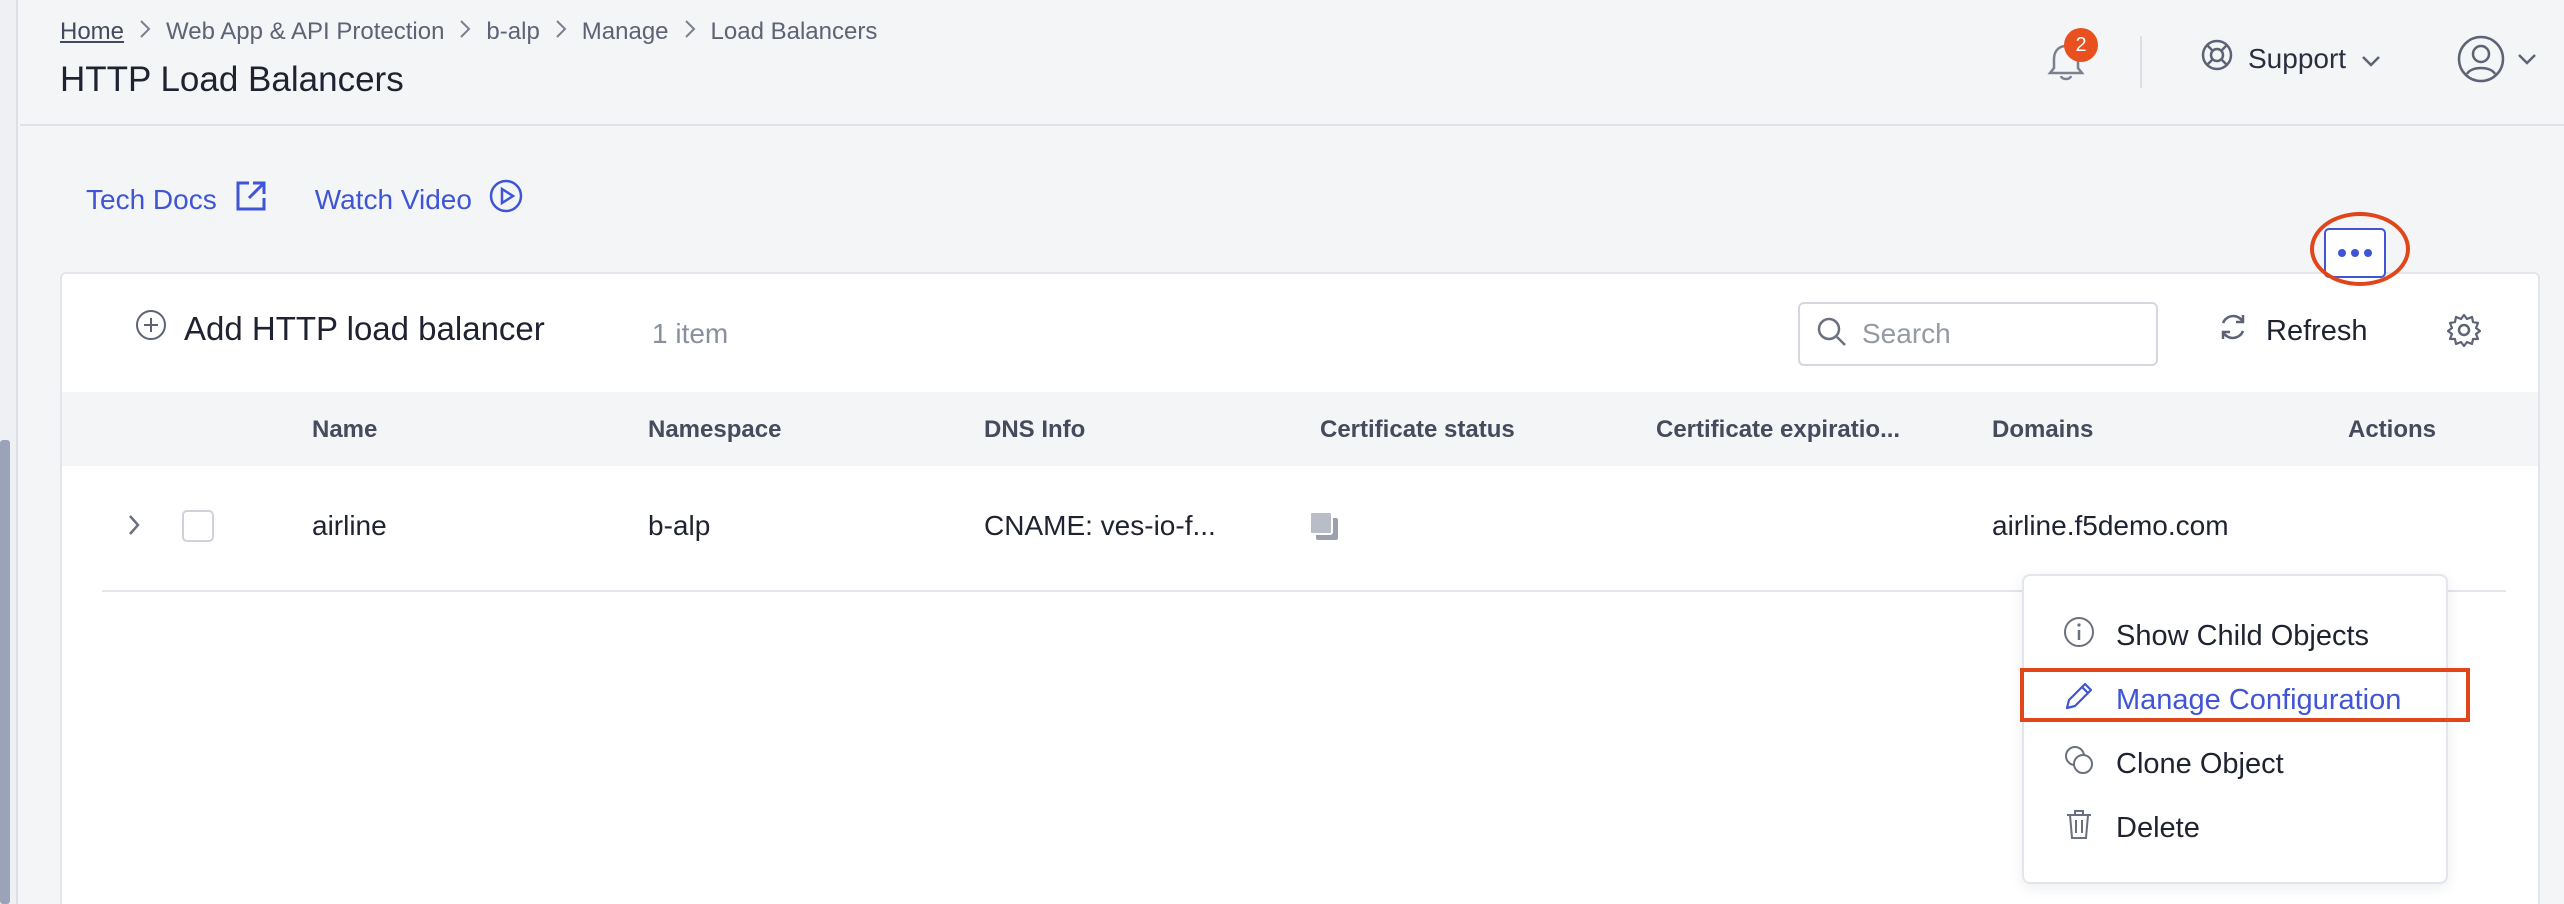 Image resolution: width=2564 pixels, height=904 pixels. Describe the element at coordinates (92, 32) in the screenshot. I see `breadcrumb-home: Home` at that location.